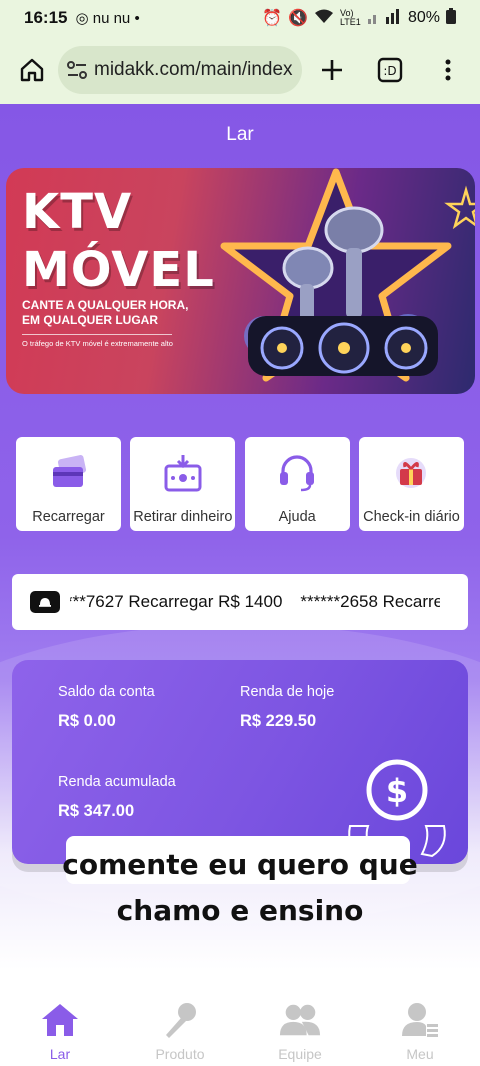 This screenshot has height=1066, width=480. I want to click on home-button, so click(32, 70).